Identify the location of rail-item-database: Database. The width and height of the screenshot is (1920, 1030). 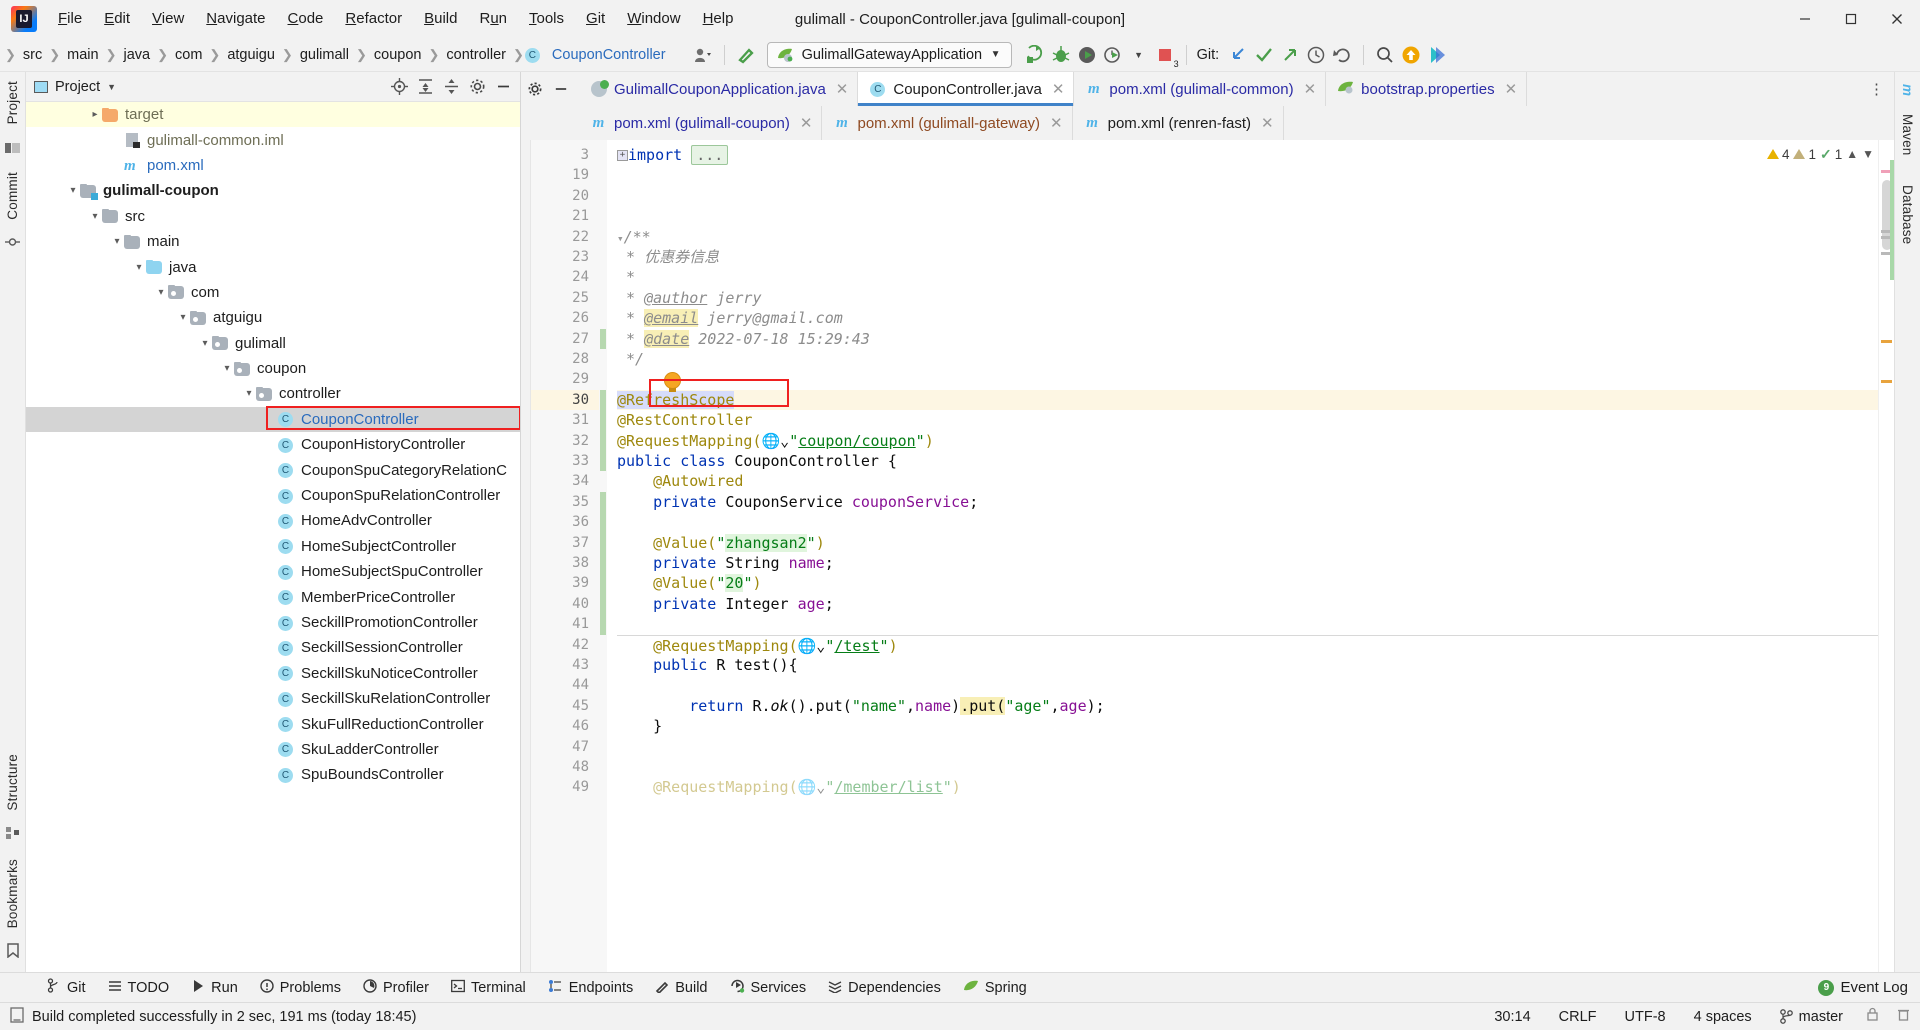
(1907, 209).